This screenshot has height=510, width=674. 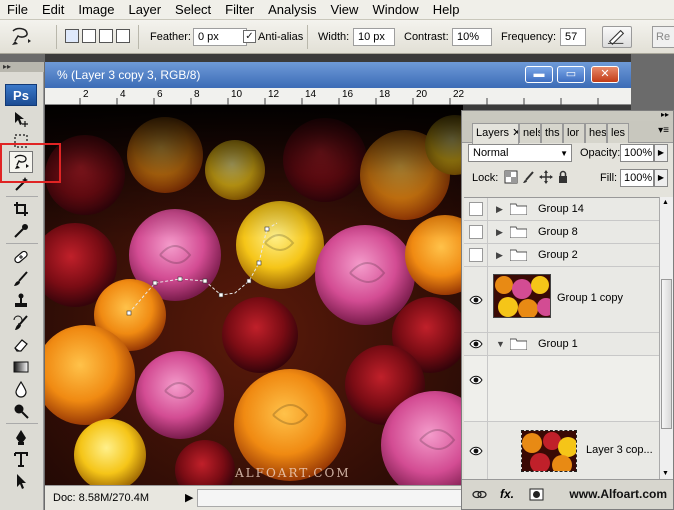 I want to click on tab-paths: ths, so click(x=552, y=133).